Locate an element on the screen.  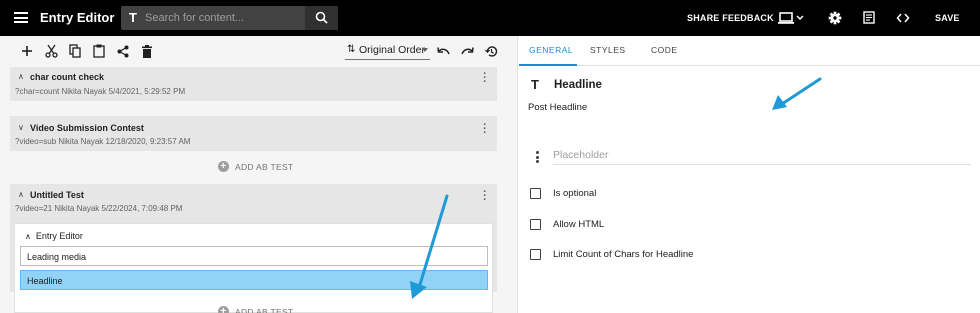
laptop-icon is located at coordinates (791, 18).